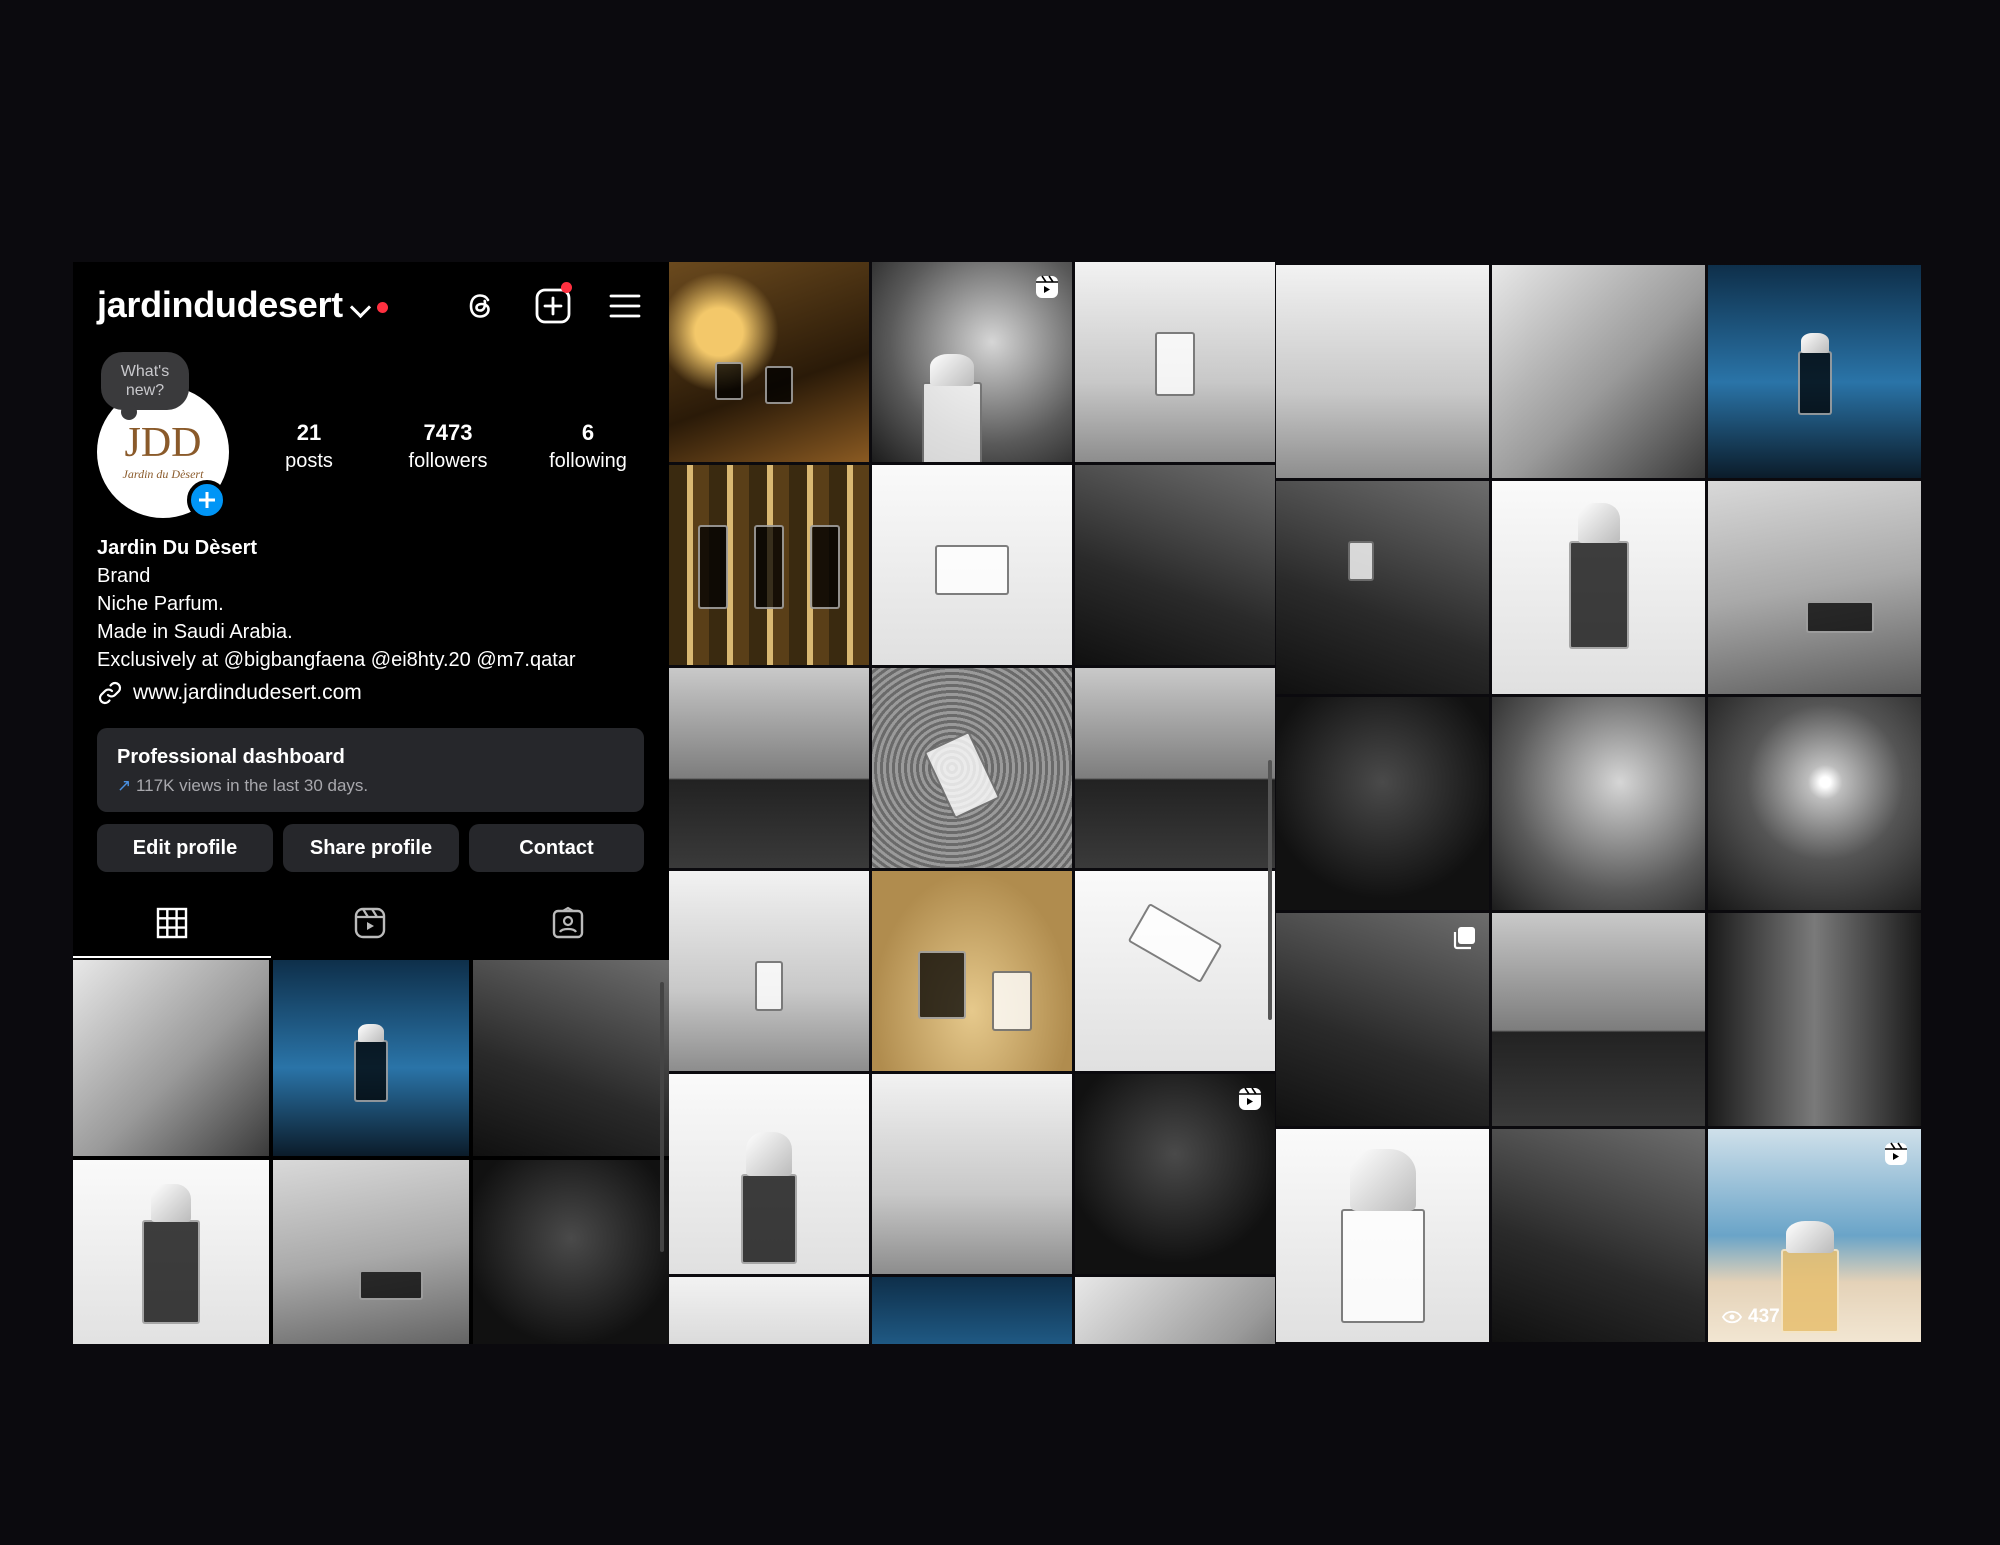  I want to click on followers-label: followers, so click(448, 461).